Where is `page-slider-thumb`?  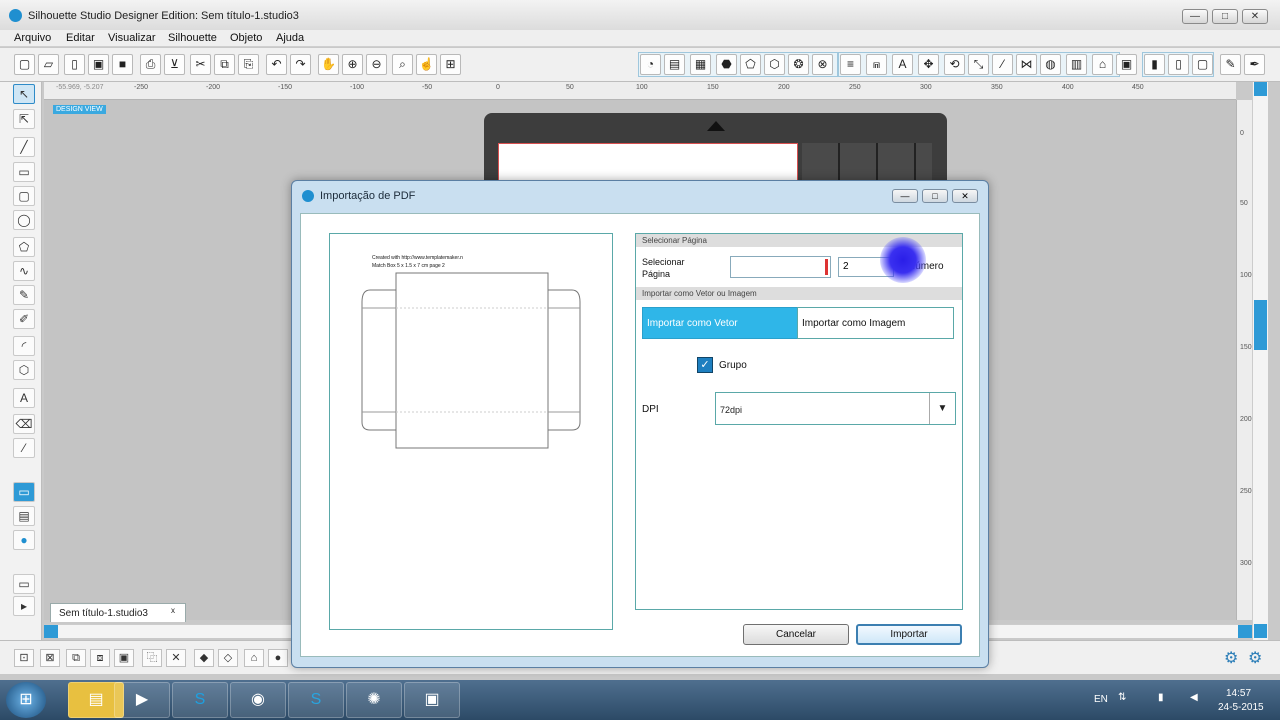 page-slider-thumb is located at coordinates (826, 267).